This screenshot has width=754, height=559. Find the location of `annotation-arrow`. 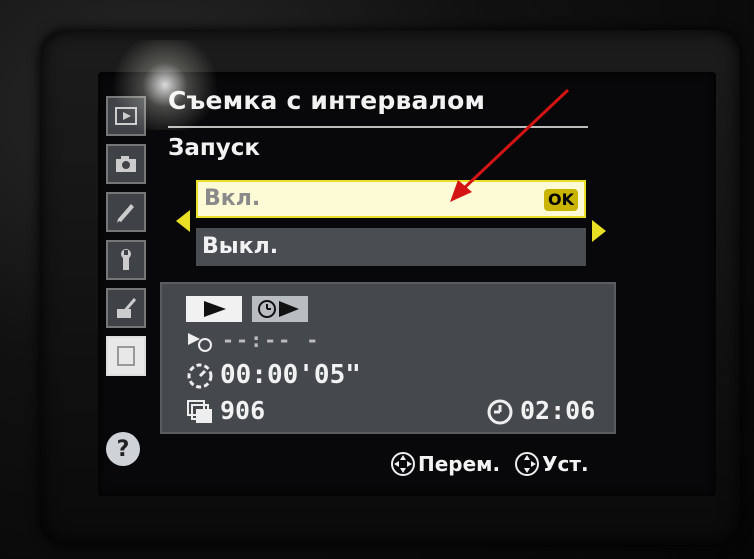

annotation-arrow is located at coordinates (510, 145).